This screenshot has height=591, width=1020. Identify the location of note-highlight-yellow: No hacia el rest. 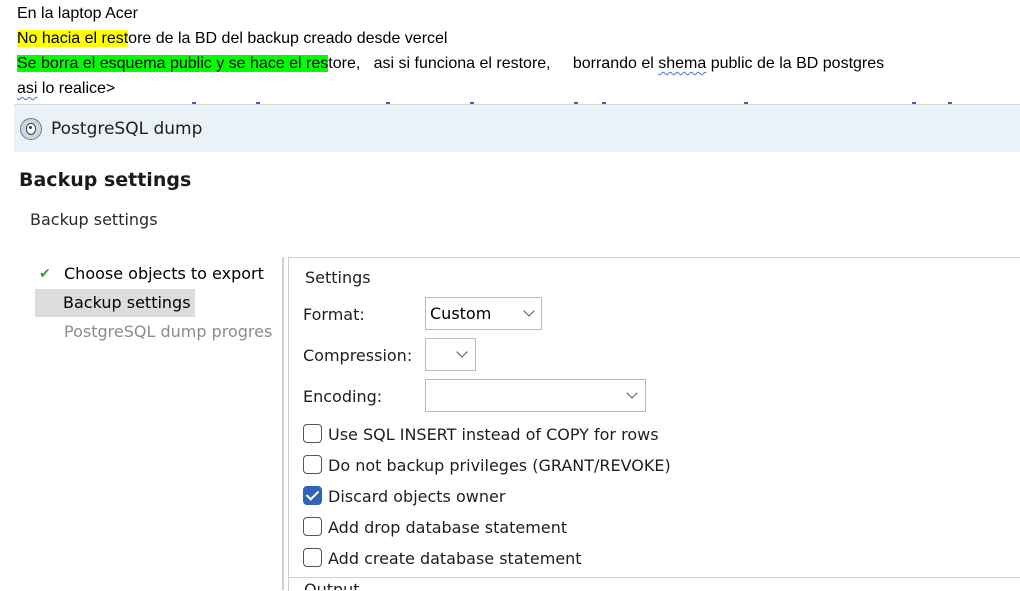
(73, 38).